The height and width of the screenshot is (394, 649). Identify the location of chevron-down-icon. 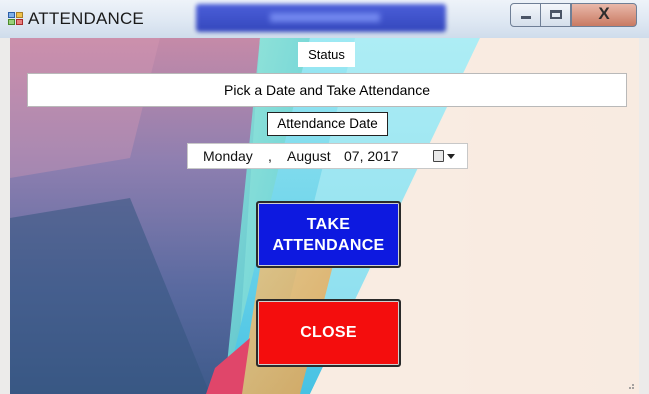
(451, 156).